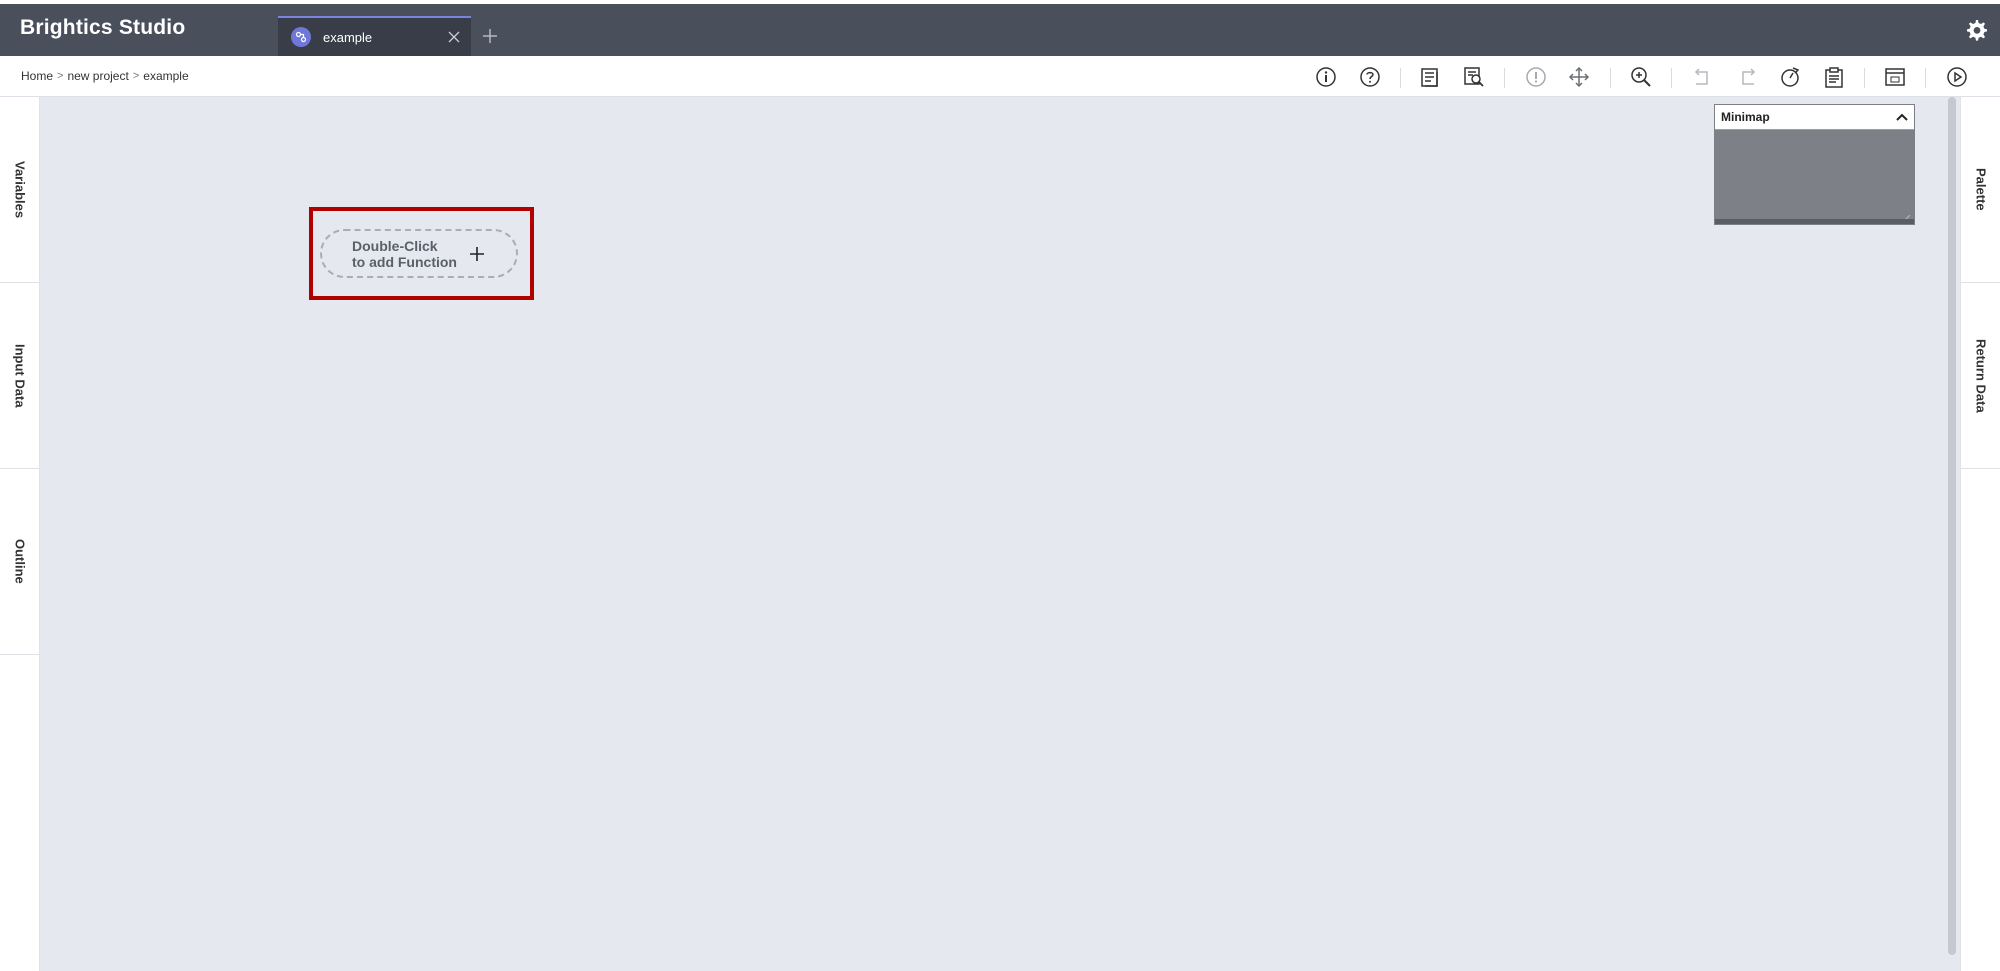 The height and width of the screenshot is (971, 2000). What do you see at coordinates (1370, 77) in the screenshot?
I see `help-icon` at bounding box center [1370, 77].